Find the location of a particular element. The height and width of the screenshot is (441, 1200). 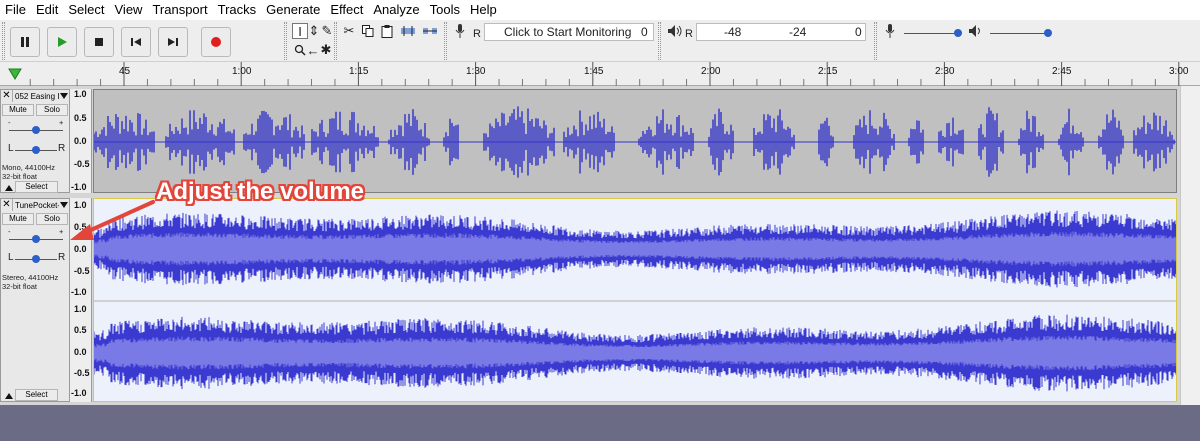

track-1-name: 052 Easing I is located at coordinates (36, 96).